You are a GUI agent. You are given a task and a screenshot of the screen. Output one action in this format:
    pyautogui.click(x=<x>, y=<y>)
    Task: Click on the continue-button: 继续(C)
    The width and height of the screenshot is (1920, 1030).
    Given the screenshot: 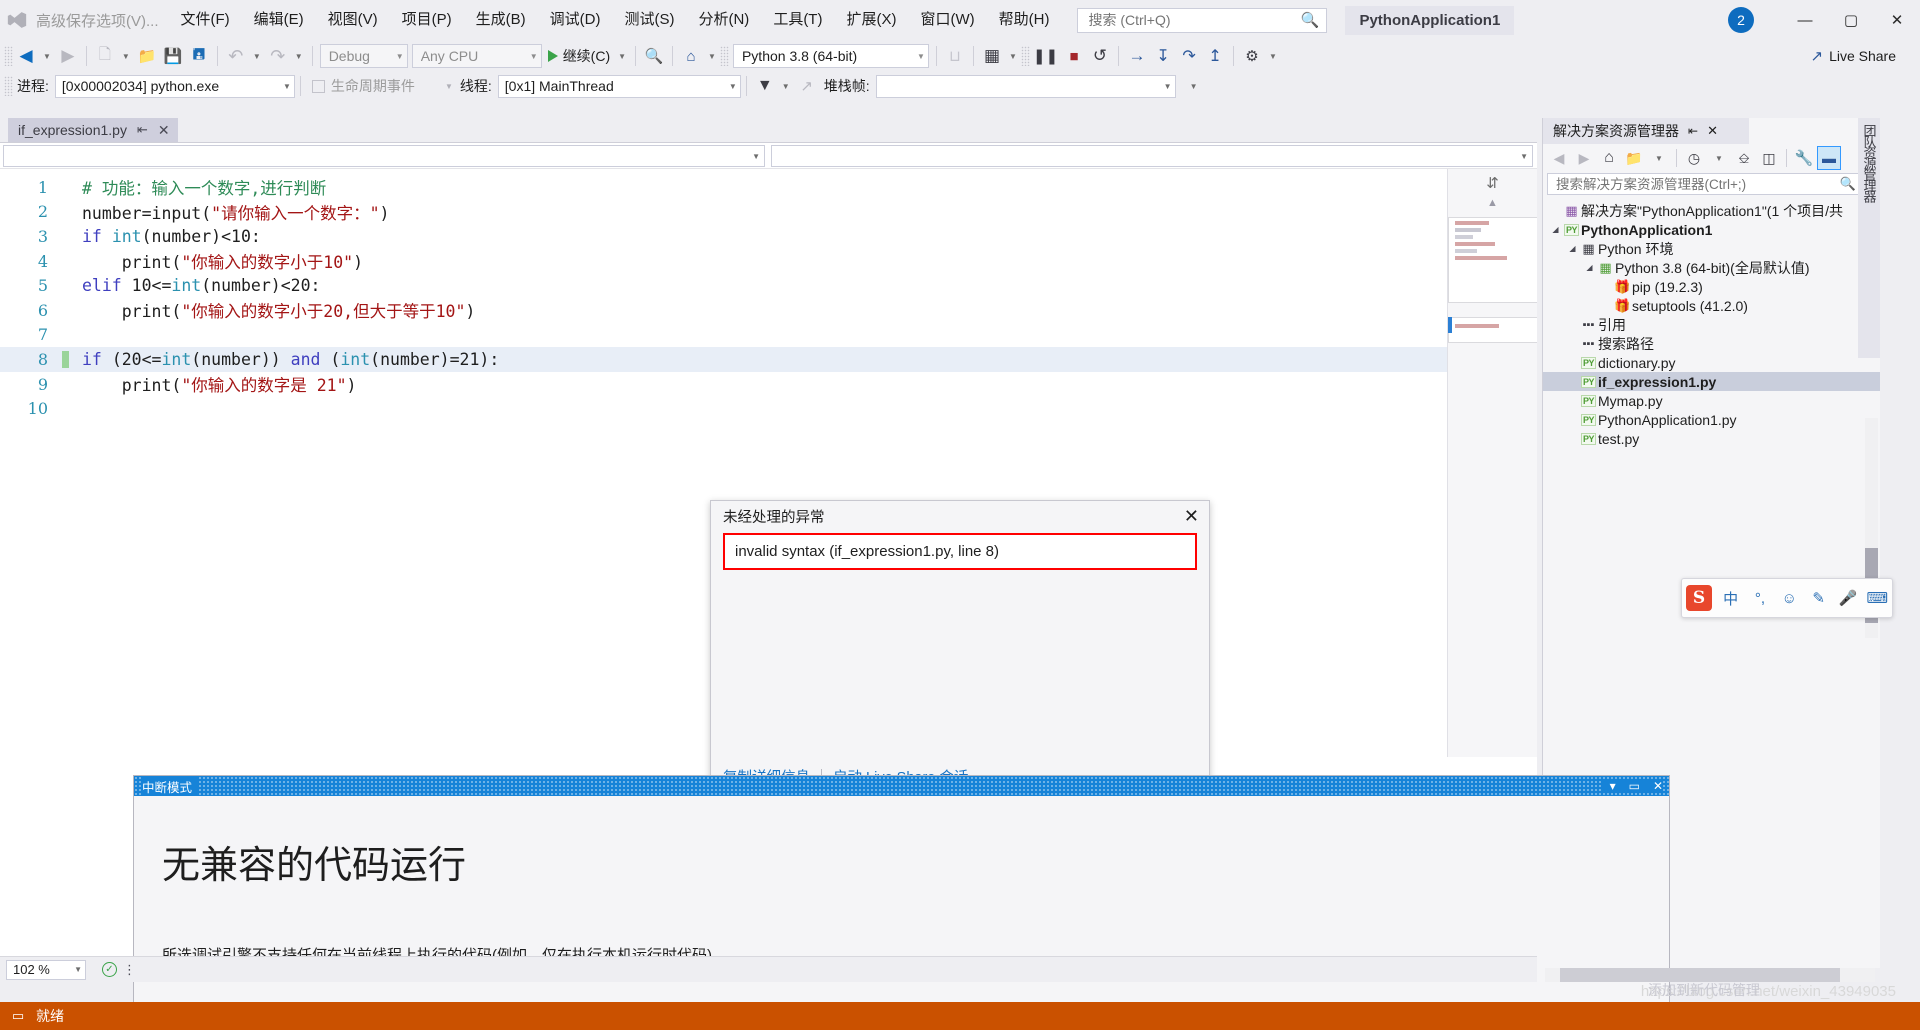 What is the action you would take?
    pyautogui.click(x=579, y=56)
    